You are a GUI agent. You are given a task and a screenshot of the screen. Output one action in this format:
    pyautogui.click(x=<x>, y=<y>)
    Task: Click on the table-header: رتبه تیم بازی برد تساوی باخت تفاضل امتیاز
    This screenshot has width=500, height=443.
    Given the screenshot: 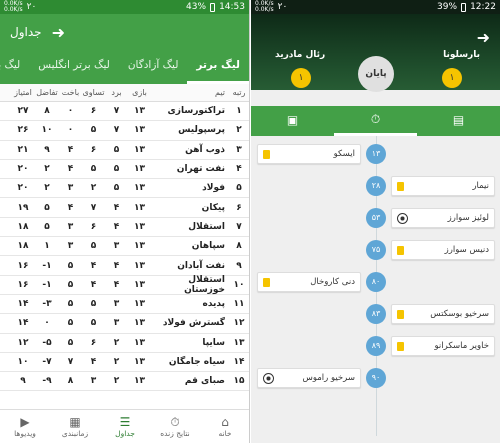 What is the action you would take?
    pyautogui.click(x=124, y=93)
    